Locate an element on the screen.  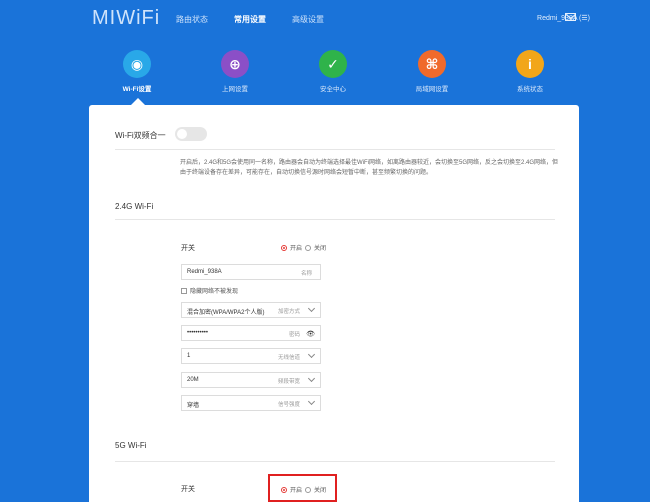
info-icon: i is located at coordinates (530, 64).